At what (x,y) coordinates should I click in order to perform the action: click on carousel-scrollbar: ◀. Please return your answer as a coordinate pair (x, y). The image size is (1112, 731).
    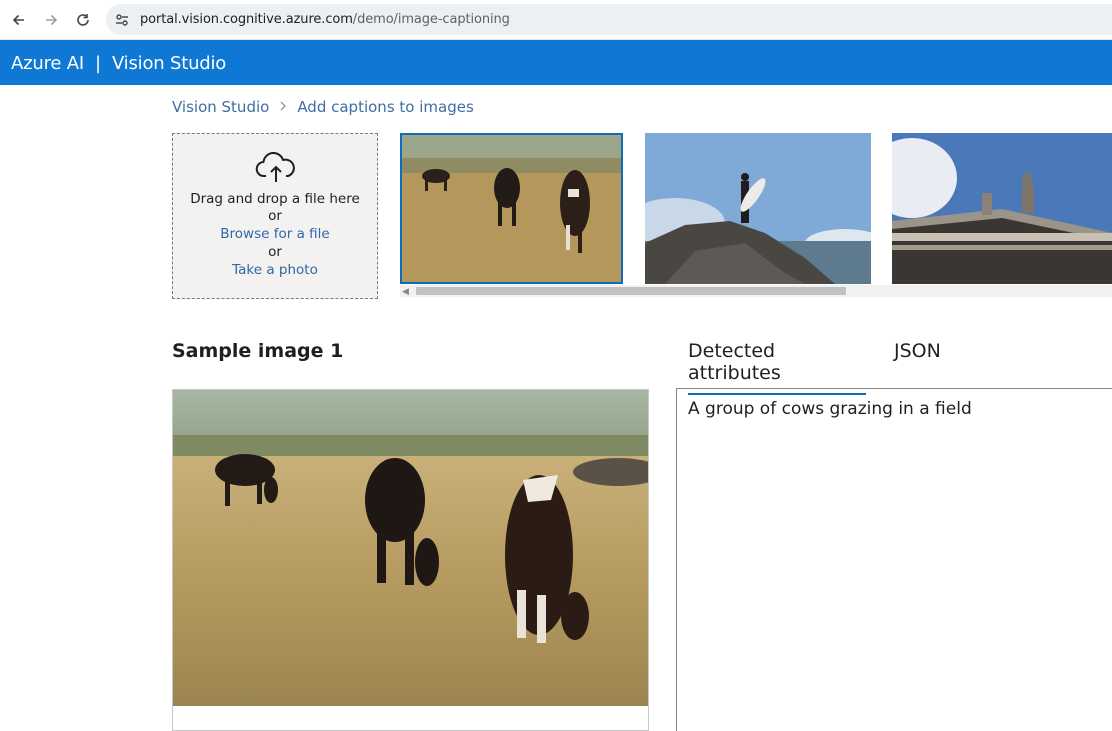
    Looking at the image, I should click on (756, 291).